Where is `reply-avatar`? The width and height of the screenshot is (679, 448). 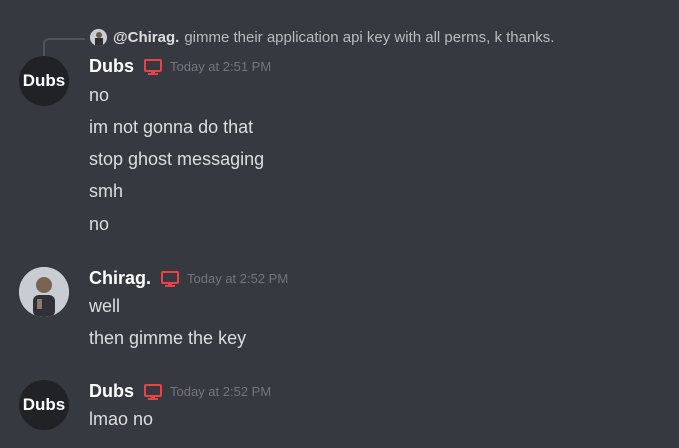 reply-avatar is located at coordinates (98, 37).